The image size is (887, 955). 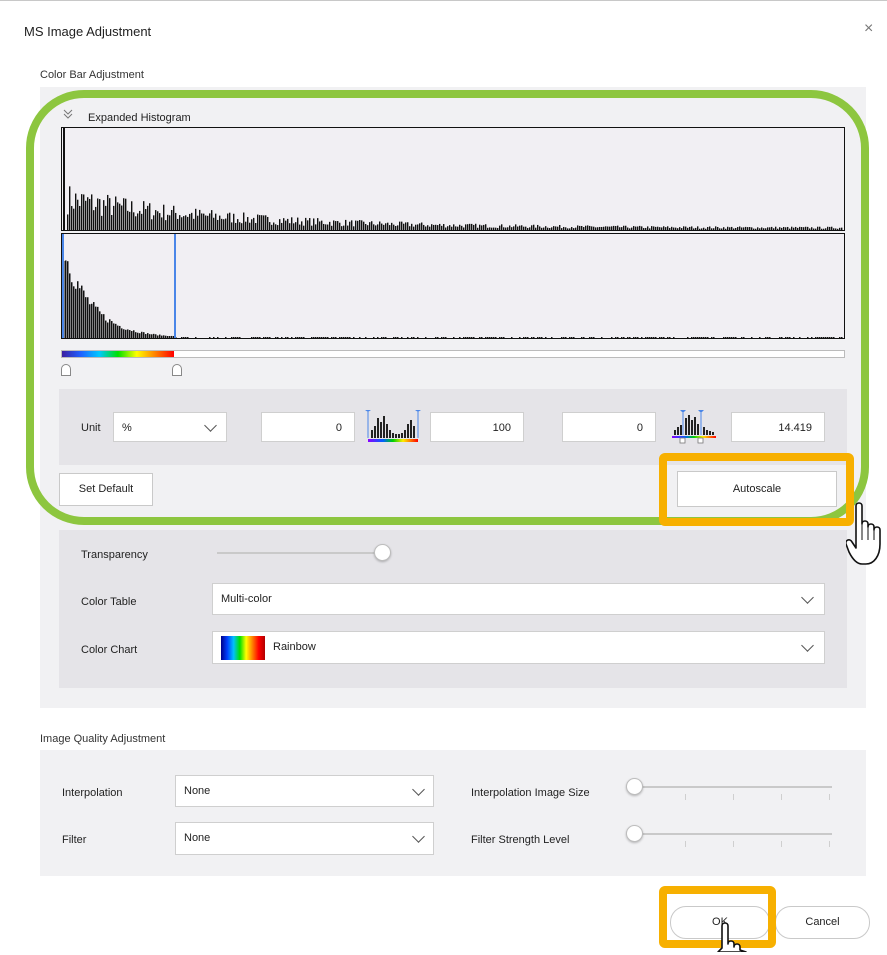 I want to click on image-quality-panel, so click(x=453, y=813).